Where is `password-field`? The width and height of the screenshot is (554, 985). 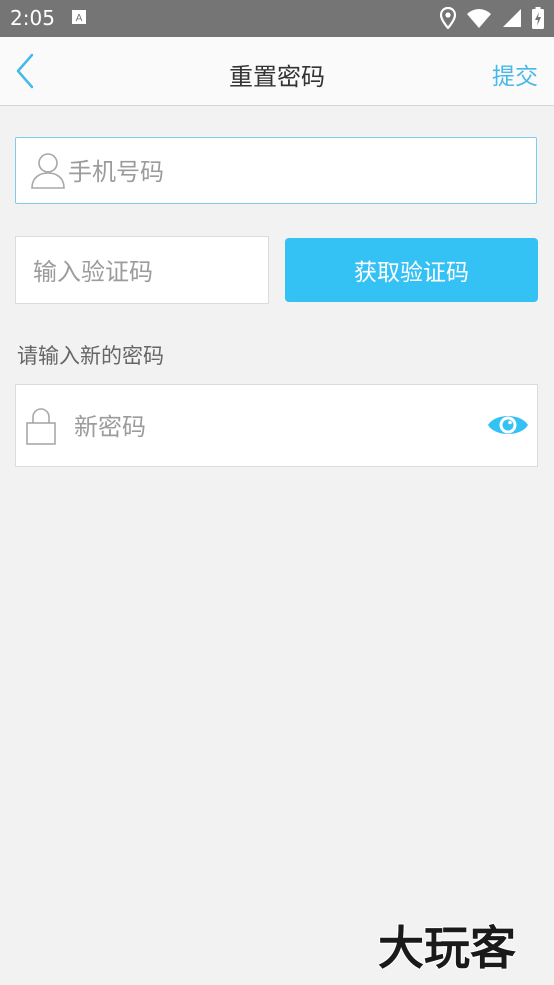
password-field is located at coordinates (276, 425).